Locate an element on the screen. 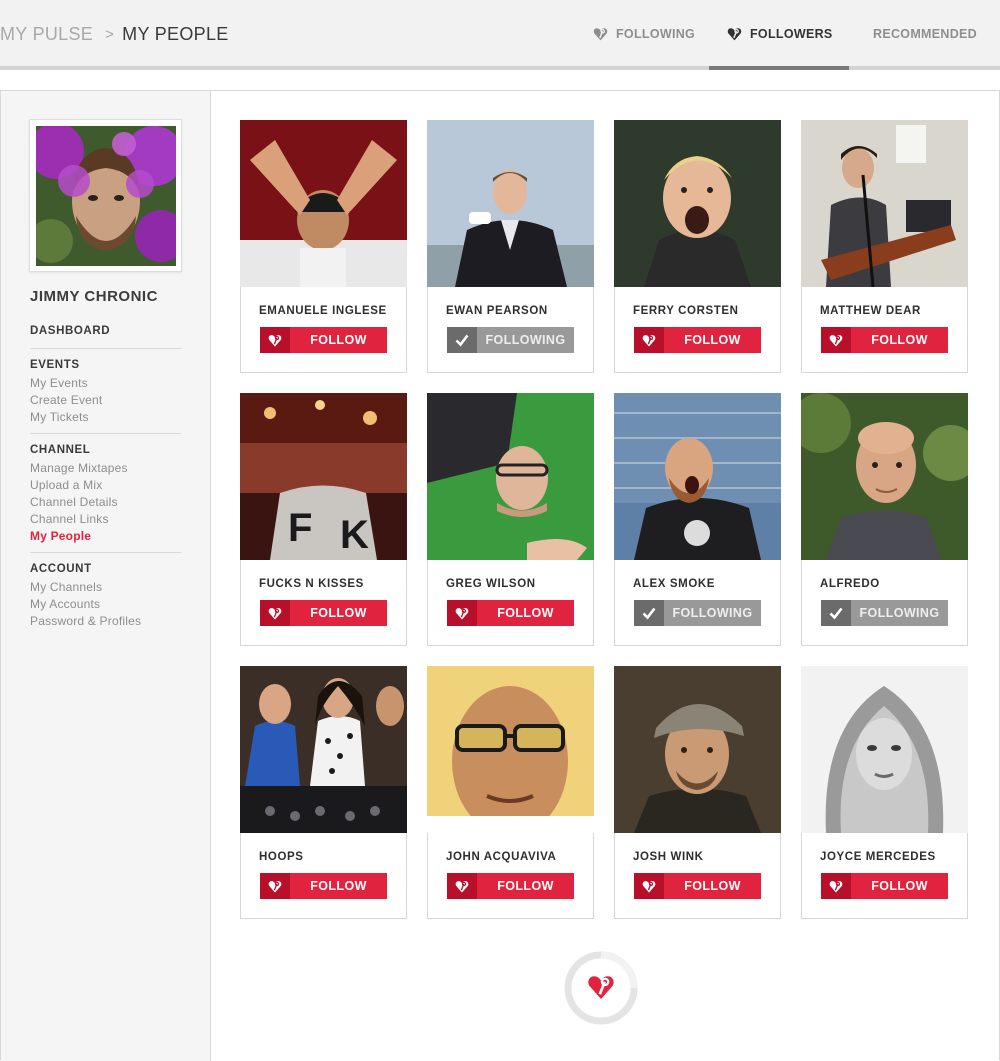  sidebar-item-my-channels: My Channels is located at coordinates (66, 587).